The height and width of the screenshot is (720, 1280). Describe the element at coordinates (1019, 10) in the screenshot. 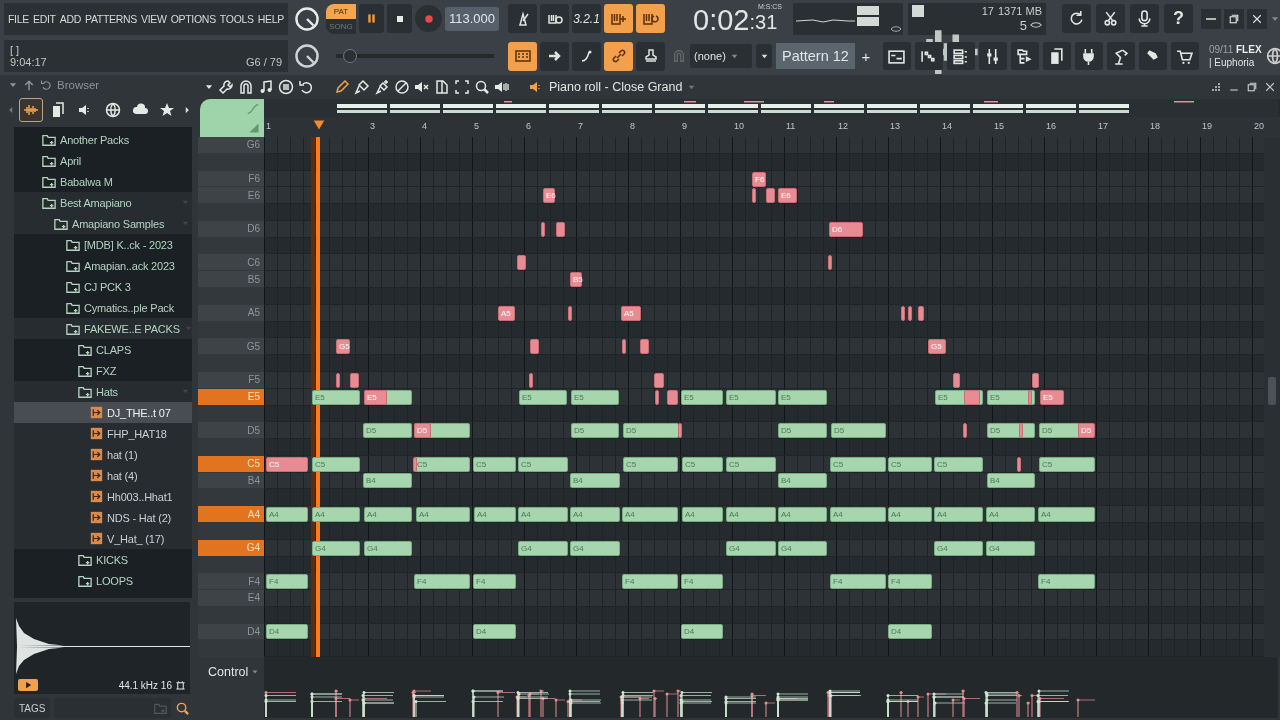

I see `memory-usage: 1371 MB` at that location.